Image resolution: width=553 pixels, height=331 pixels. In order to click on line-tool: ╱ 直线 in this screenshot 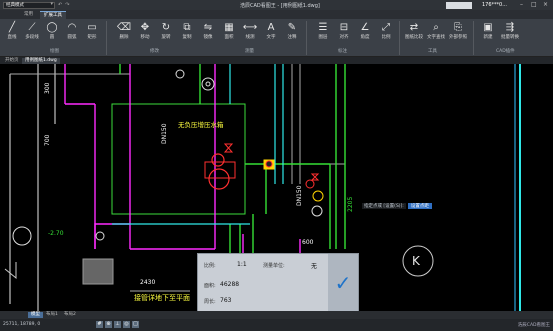, I will do `click(12, 30)`.